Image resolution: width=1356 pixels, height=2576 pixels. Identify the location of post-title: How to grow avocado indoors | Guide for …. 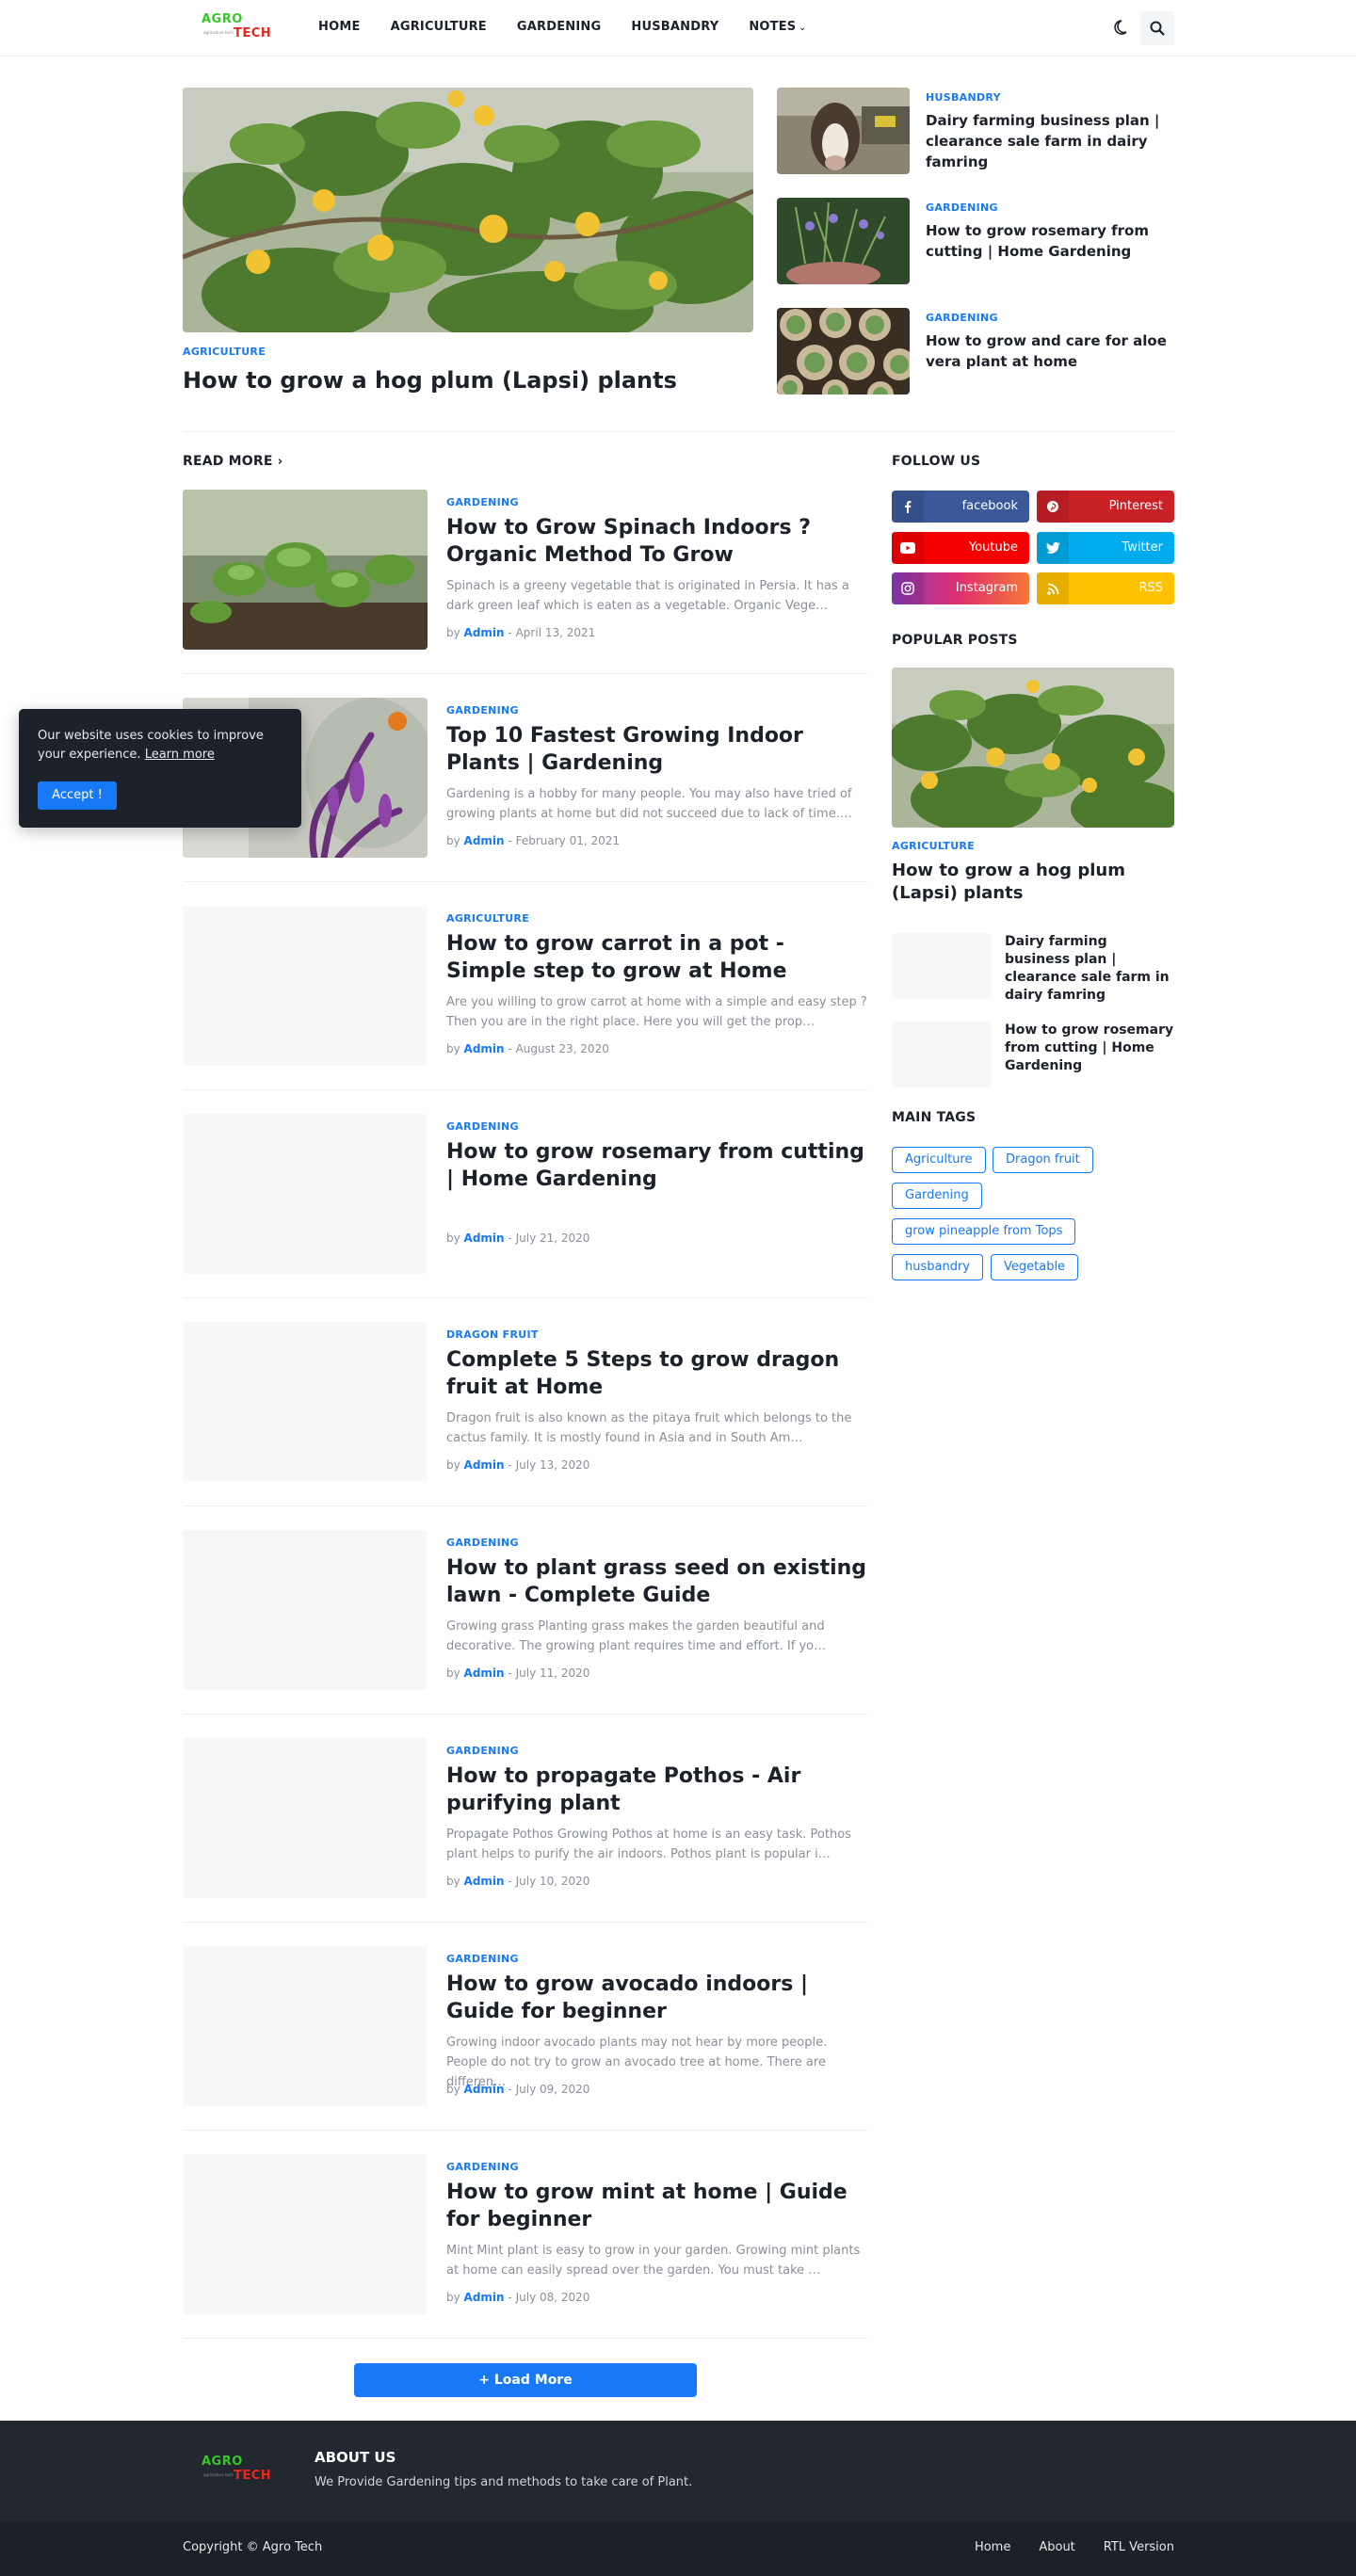
(658, 1998).